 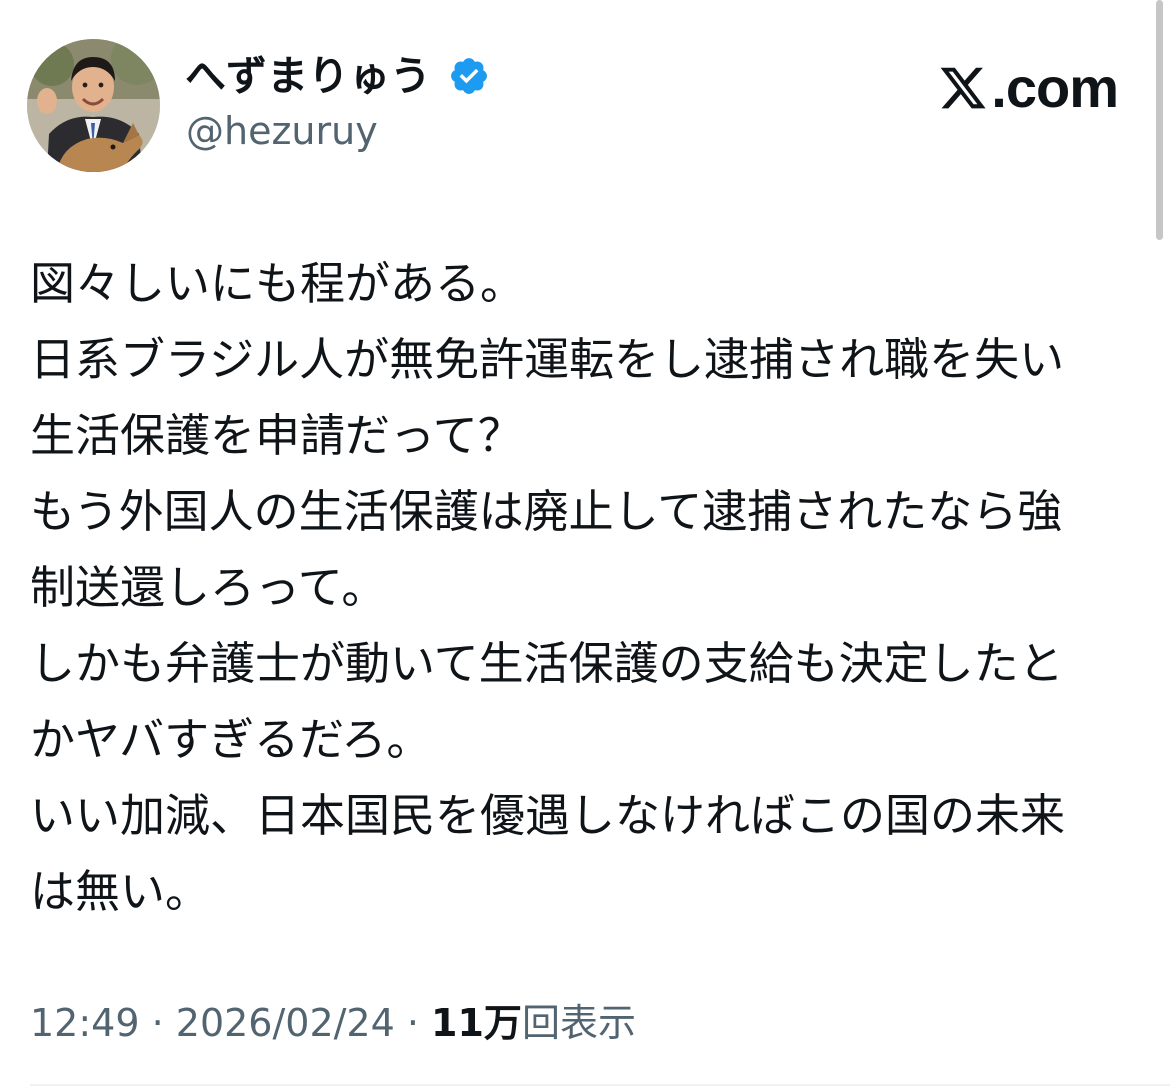 What do you see at coordinates (208, 587) in the screenshot?
I see `tweet-line: 制送還しろって。` at bounding box center [208, 587].